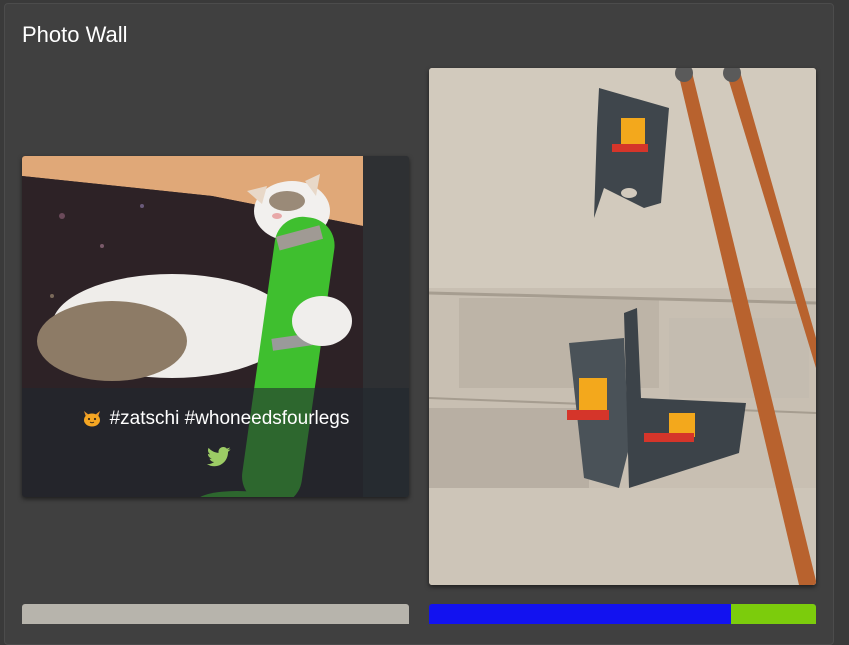 This screenshot has height=645, width=849. Describe the element at coordinates (75, 34) in the screenshot. I see `page-title: Photo Wall` at that location.